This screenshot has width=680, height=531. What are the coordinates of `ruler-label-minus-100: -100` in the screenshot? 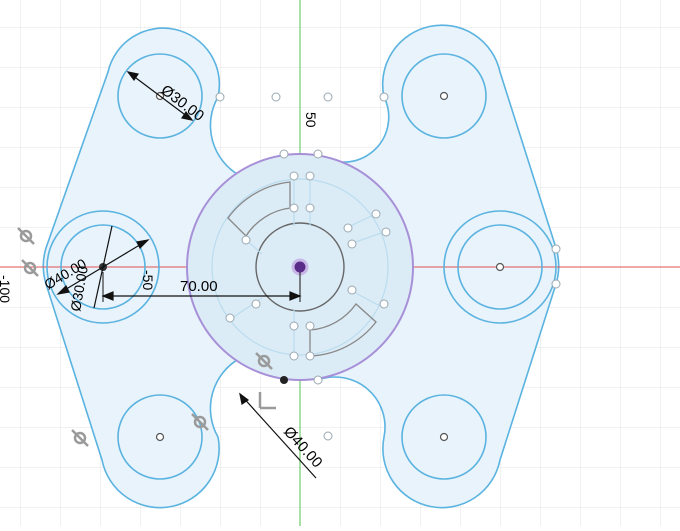 It's located at (6, 289).